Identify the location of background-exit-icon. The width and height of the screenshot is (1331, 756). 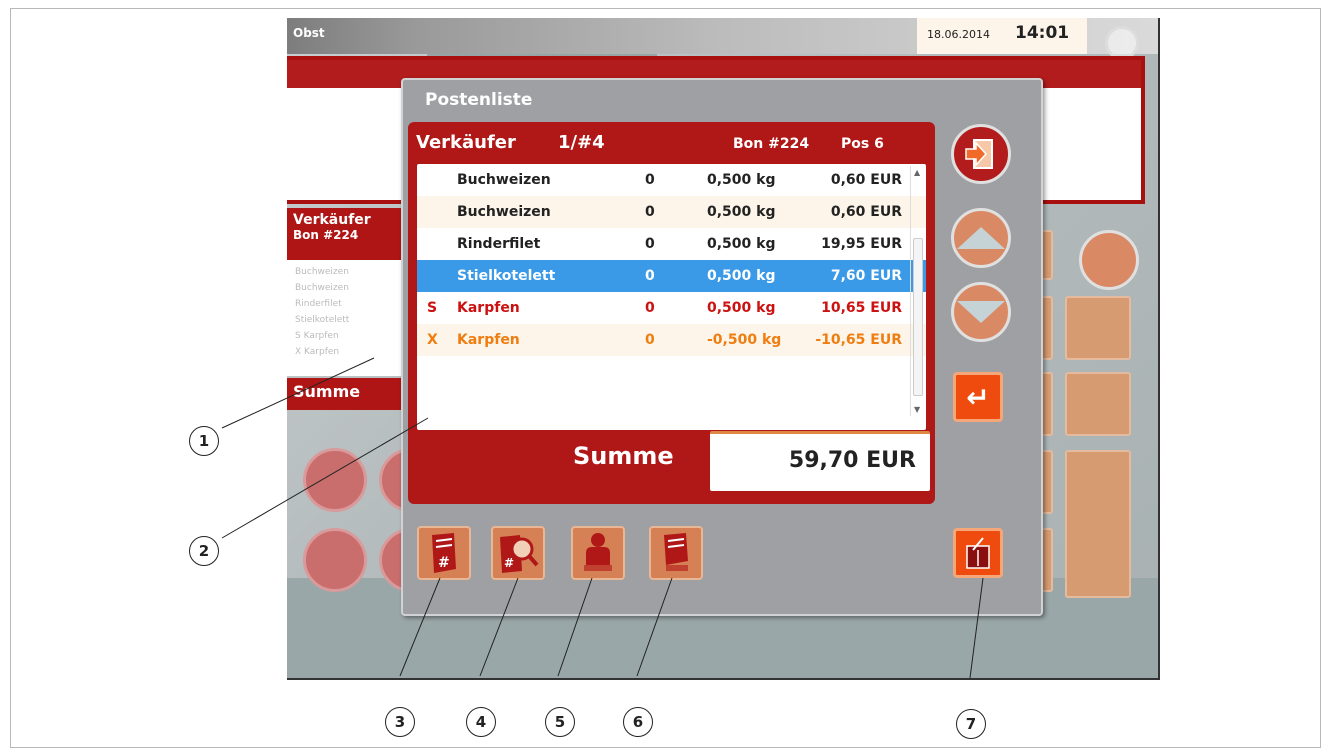
(1109, 260).